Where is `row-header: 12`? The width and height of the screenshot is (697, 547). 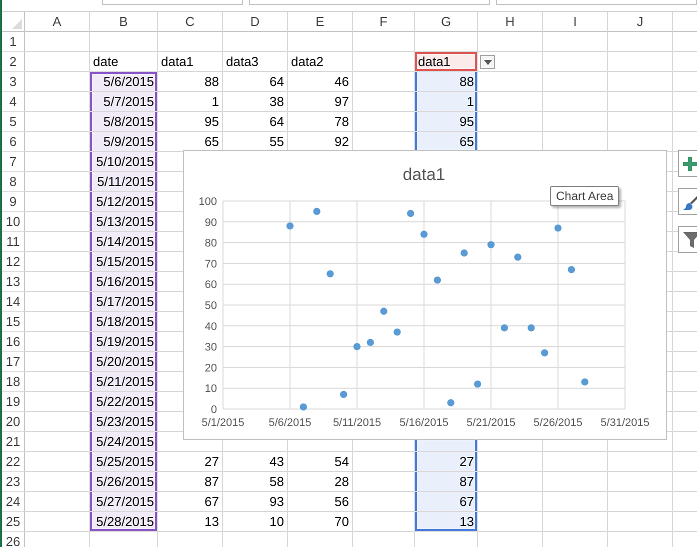
row-header: 12 is located at coordinates (13, 262).